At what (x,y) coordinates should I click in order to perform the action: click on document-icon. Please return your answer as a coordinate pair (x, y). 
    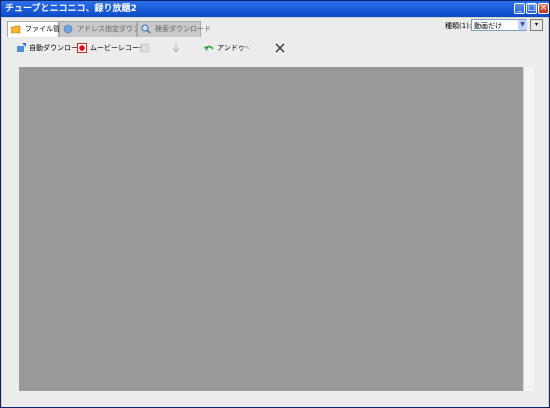
    Looking at the image, I should click on (145, 48).